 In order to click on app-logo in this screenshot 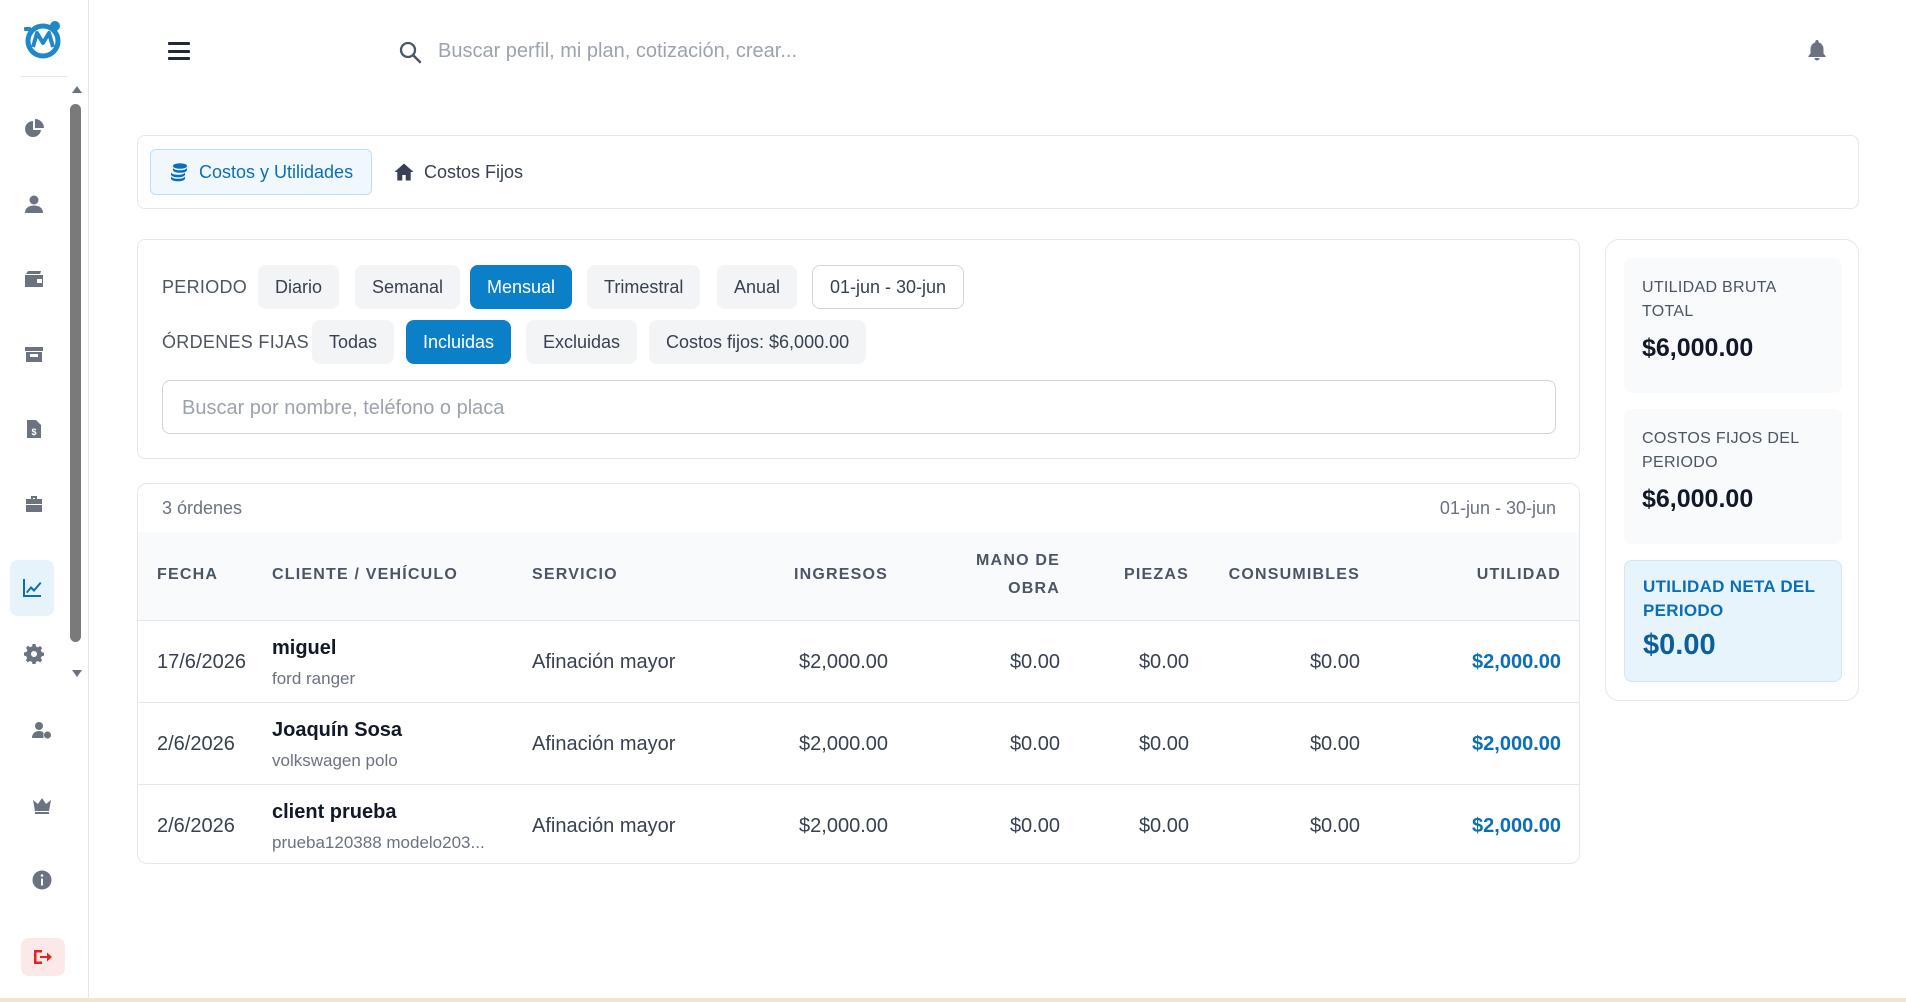, I will do `click(43, 39)`.